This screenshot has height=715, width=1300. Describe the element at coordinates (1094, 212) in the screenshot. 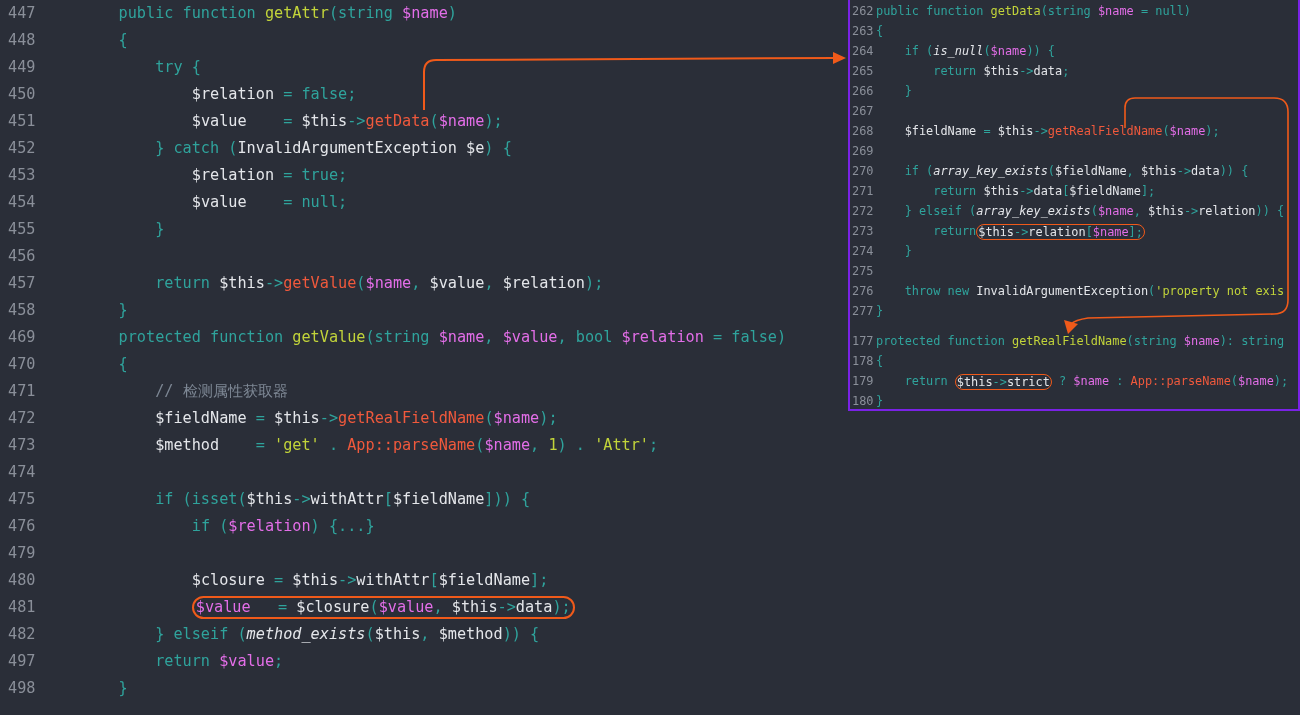

I see `code-text: } elseif (array_key_exists($name, $this->relation)) {` at that location.